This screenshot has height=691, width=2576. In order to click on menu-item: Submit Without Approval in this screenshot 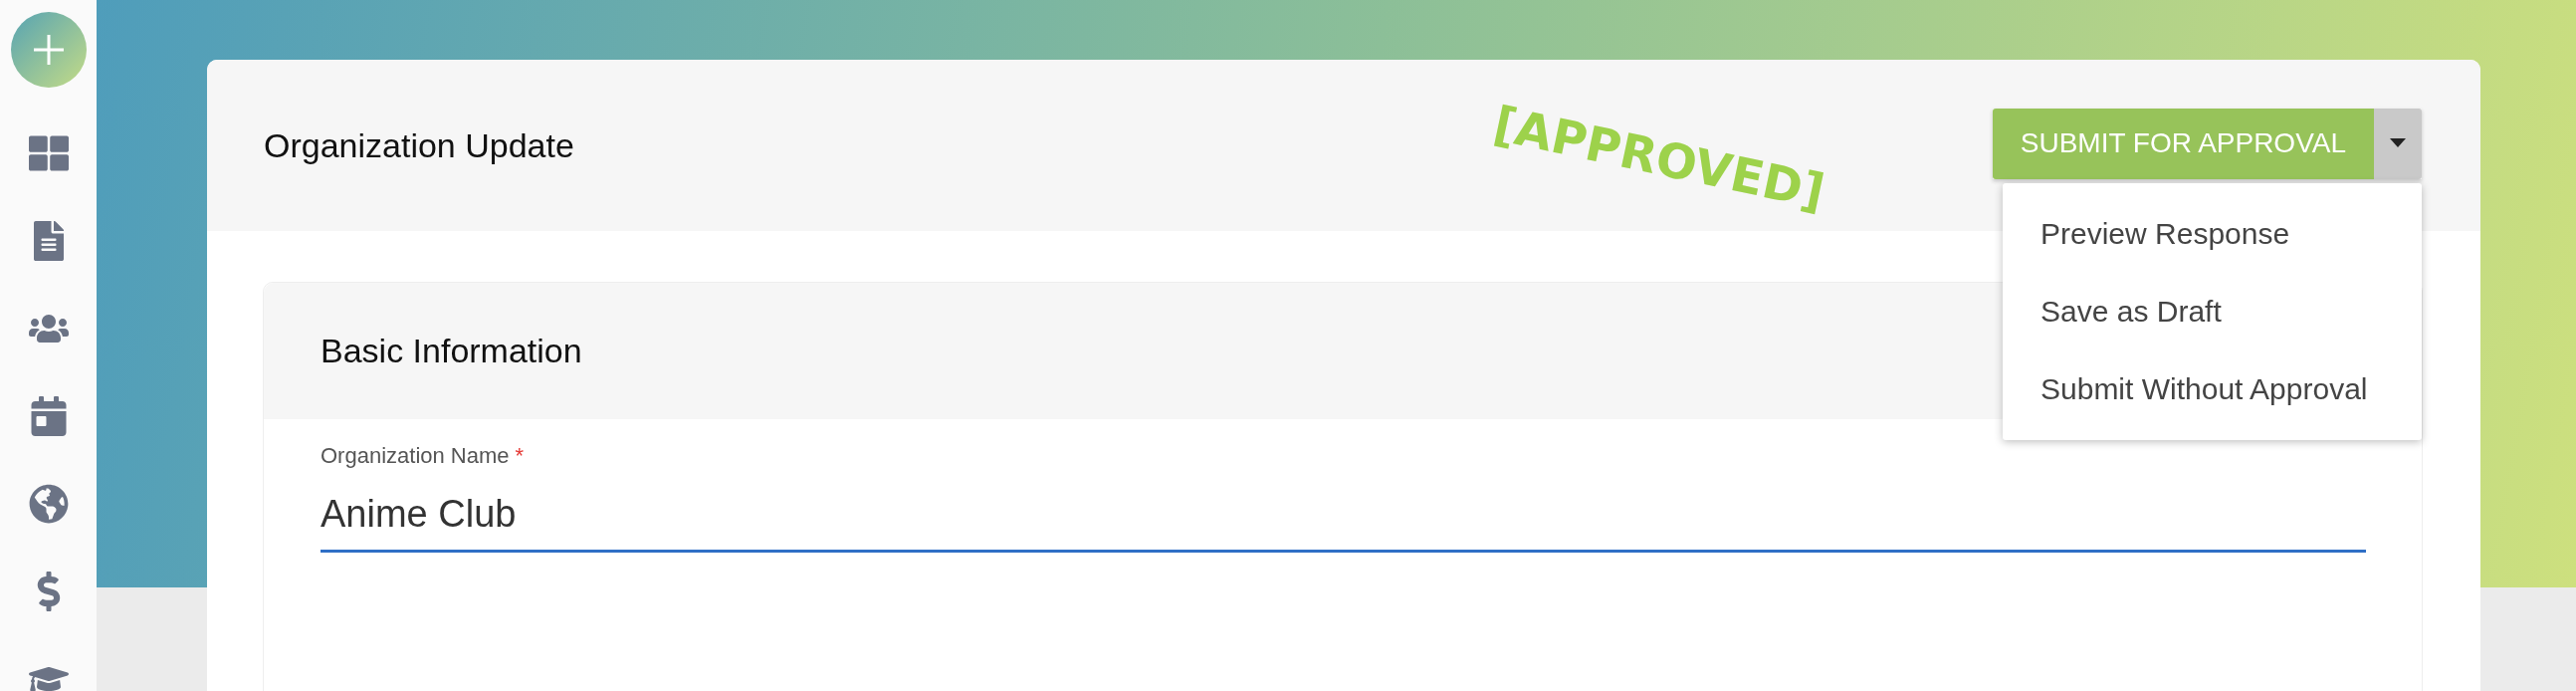, I will do `click(2212, 388)`.